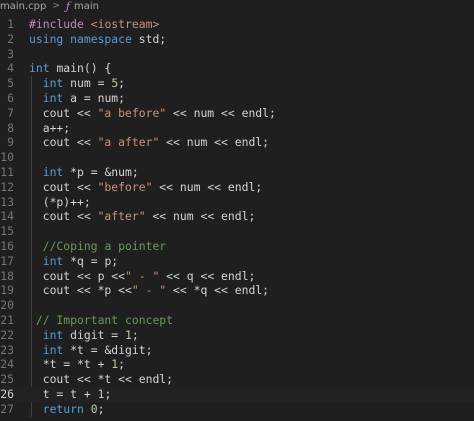  I want to click on code-line: 19 cout << *p <<" - " << *q << endl;, so click(237, 290).